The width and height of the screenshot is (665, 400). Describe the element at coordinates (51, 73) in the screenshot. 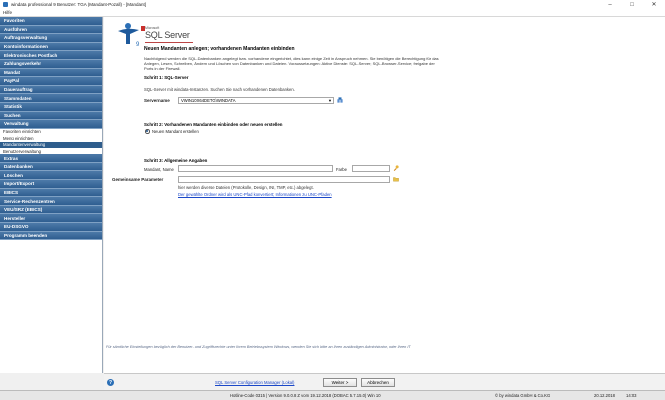

I see `sidebar-item-mandat: Mandat` at that location.